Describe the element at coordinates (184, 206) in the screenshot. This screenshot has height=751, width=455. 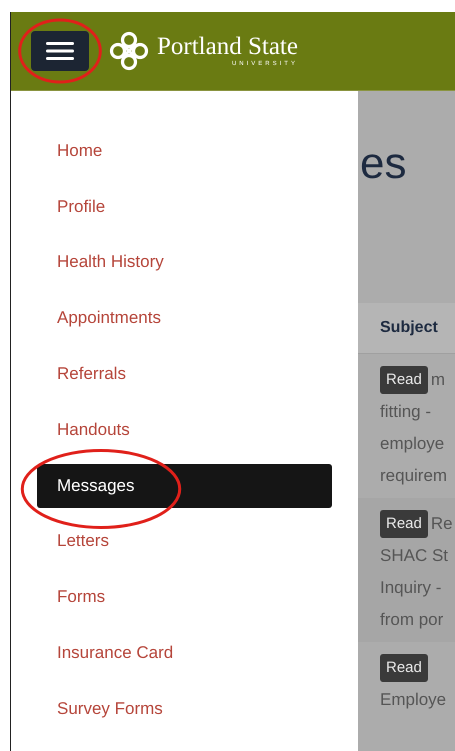
I see `nav-item: Profile` at that location.